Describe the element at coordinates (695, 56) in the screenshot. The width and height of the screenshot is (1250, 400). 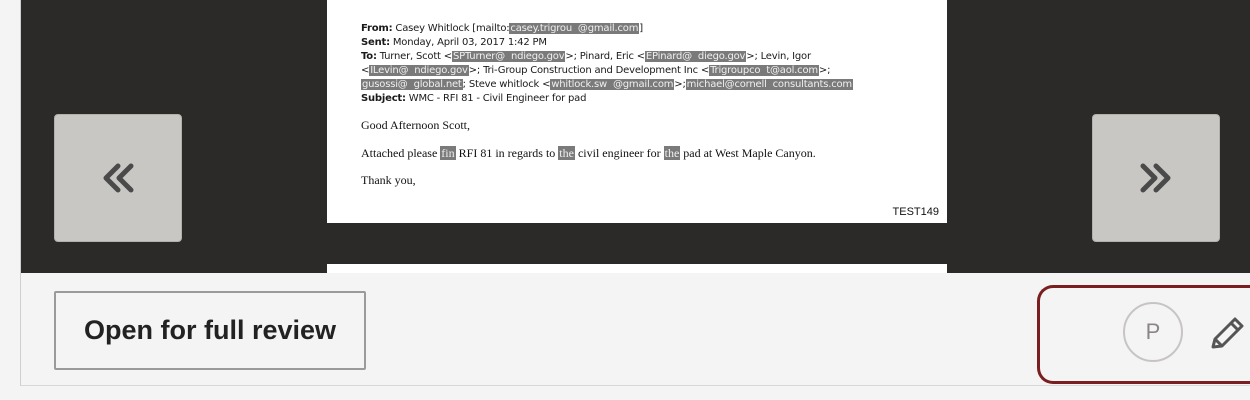
I see `redacted-text: EPinard@ diego.gov` at that location.